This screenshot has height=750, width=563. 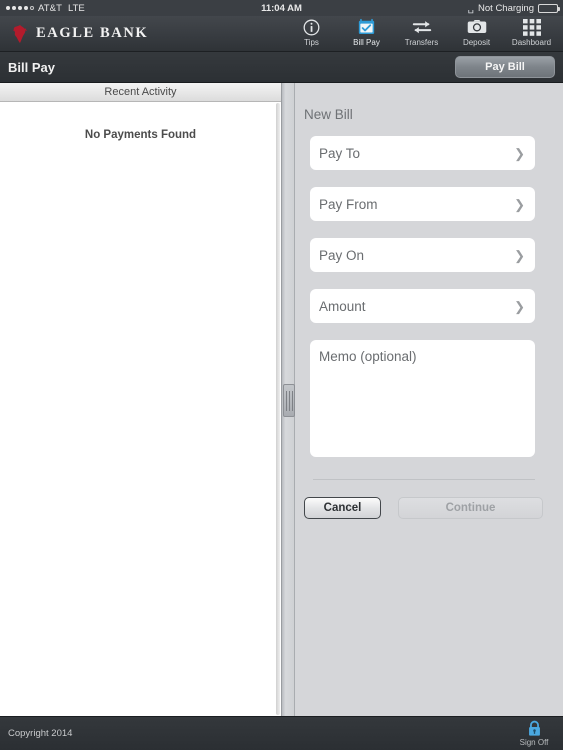 I want to click on nav-item-transfers: Transfers, so click(x=421, y=35).